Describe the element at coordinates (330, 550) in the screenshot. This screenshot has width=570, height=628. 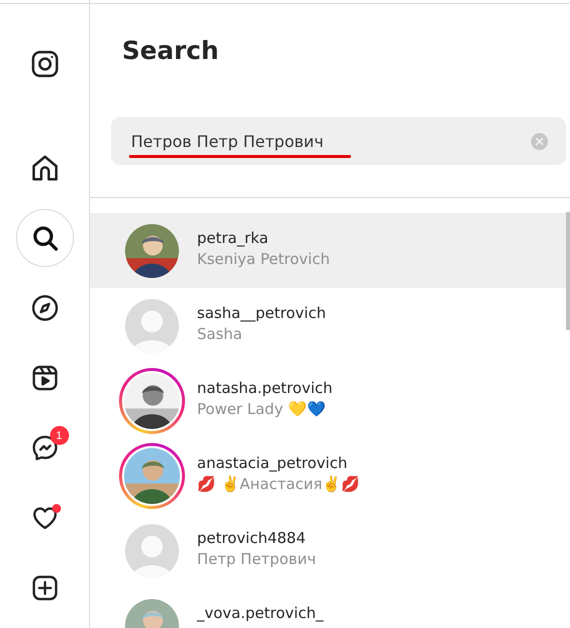
I see `result-row: petrovich4884 Петр Петрович` at that location.